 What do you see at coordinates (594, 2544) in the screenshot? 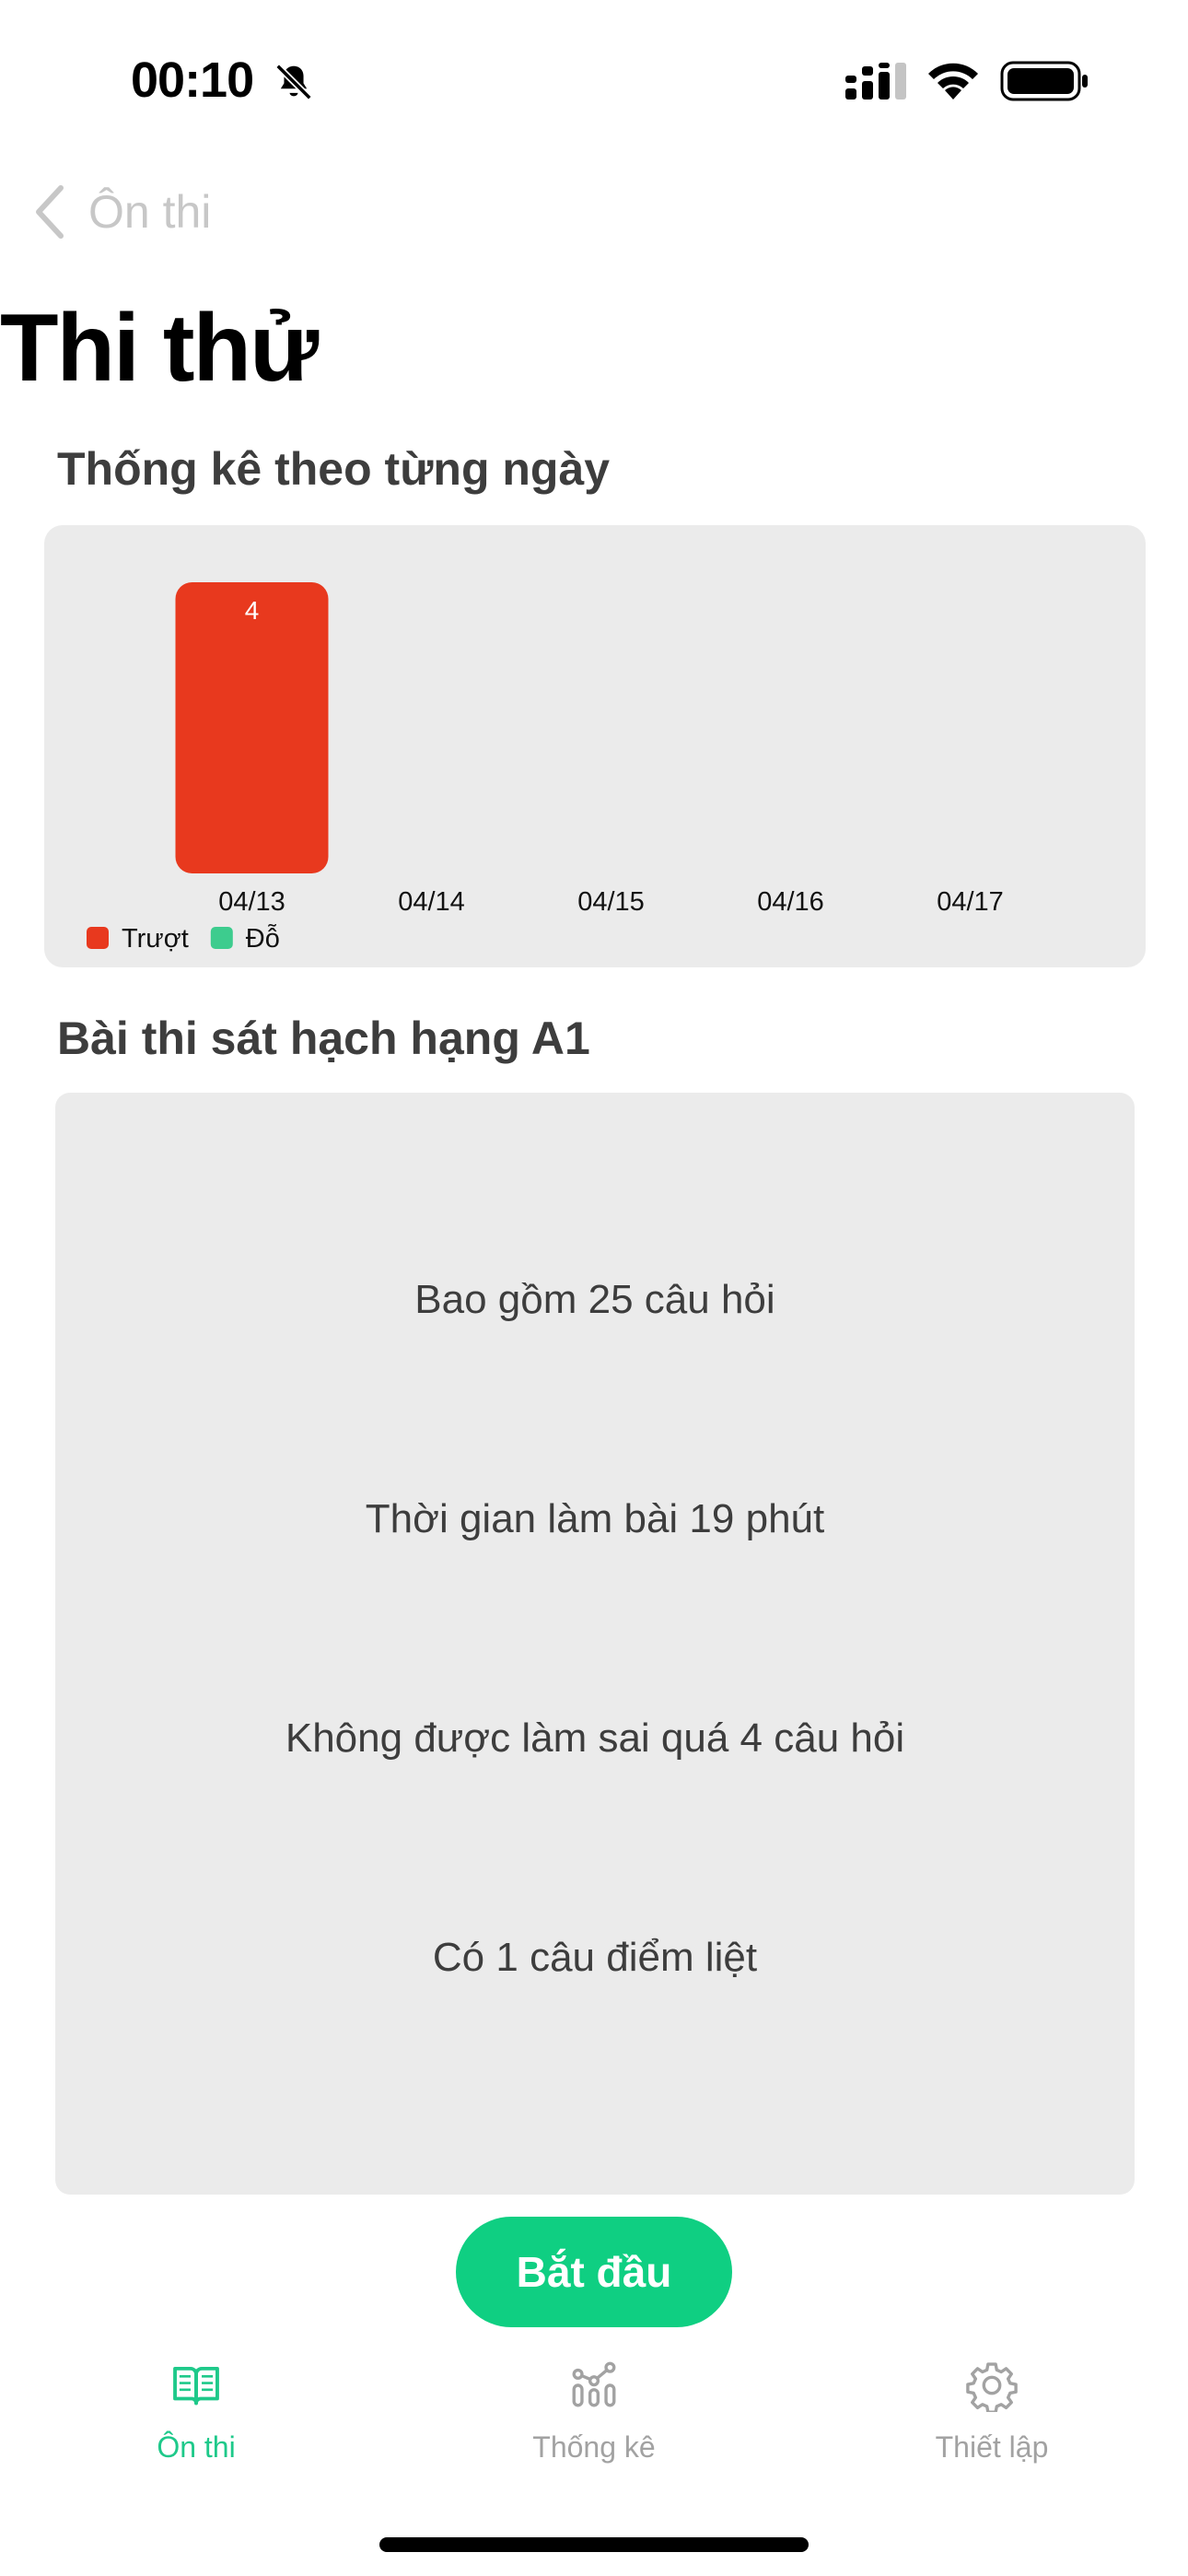
I see `home-indicator` at bounding box center [594, 2544].